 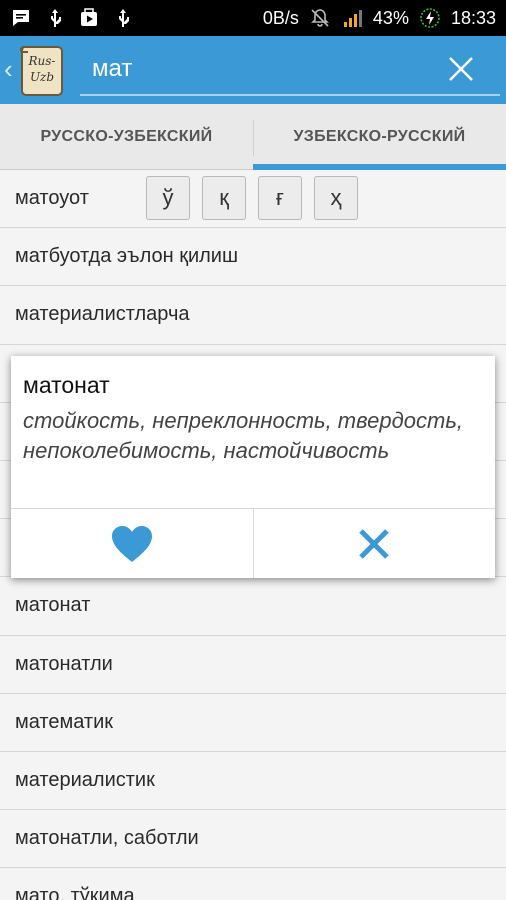 I want to click on letter-label: ҳ, so click(x=336, y=197).